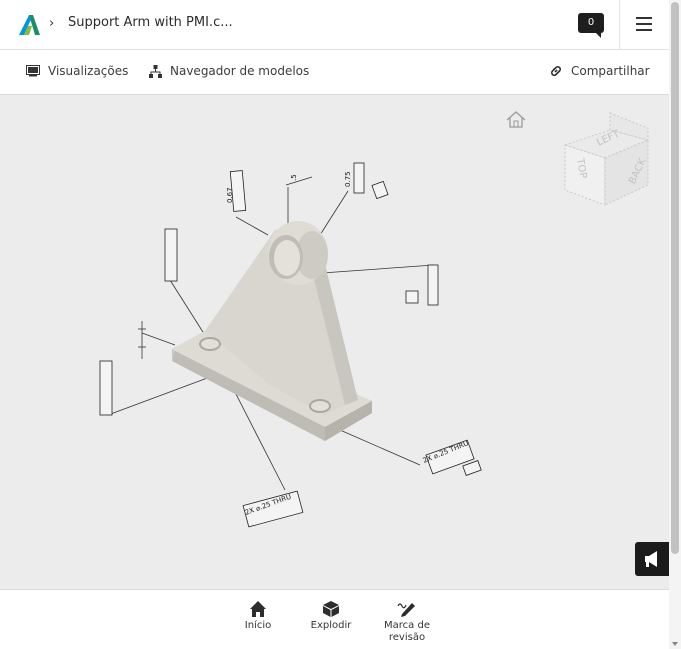  What do you see at coordinates (331, 625) in the screenshot?
I see `explode-label: Explodir` at bounding box center [331, 625].